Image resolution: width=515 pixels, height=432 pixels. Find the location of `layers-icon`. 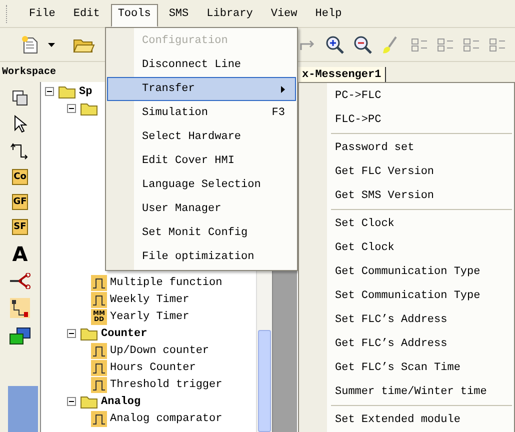

layers-icon is located at coordinates (20, 98).